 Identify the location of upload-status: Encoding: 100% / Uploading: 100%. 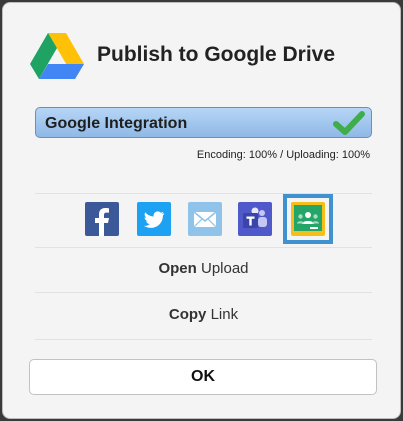
(283, 155).